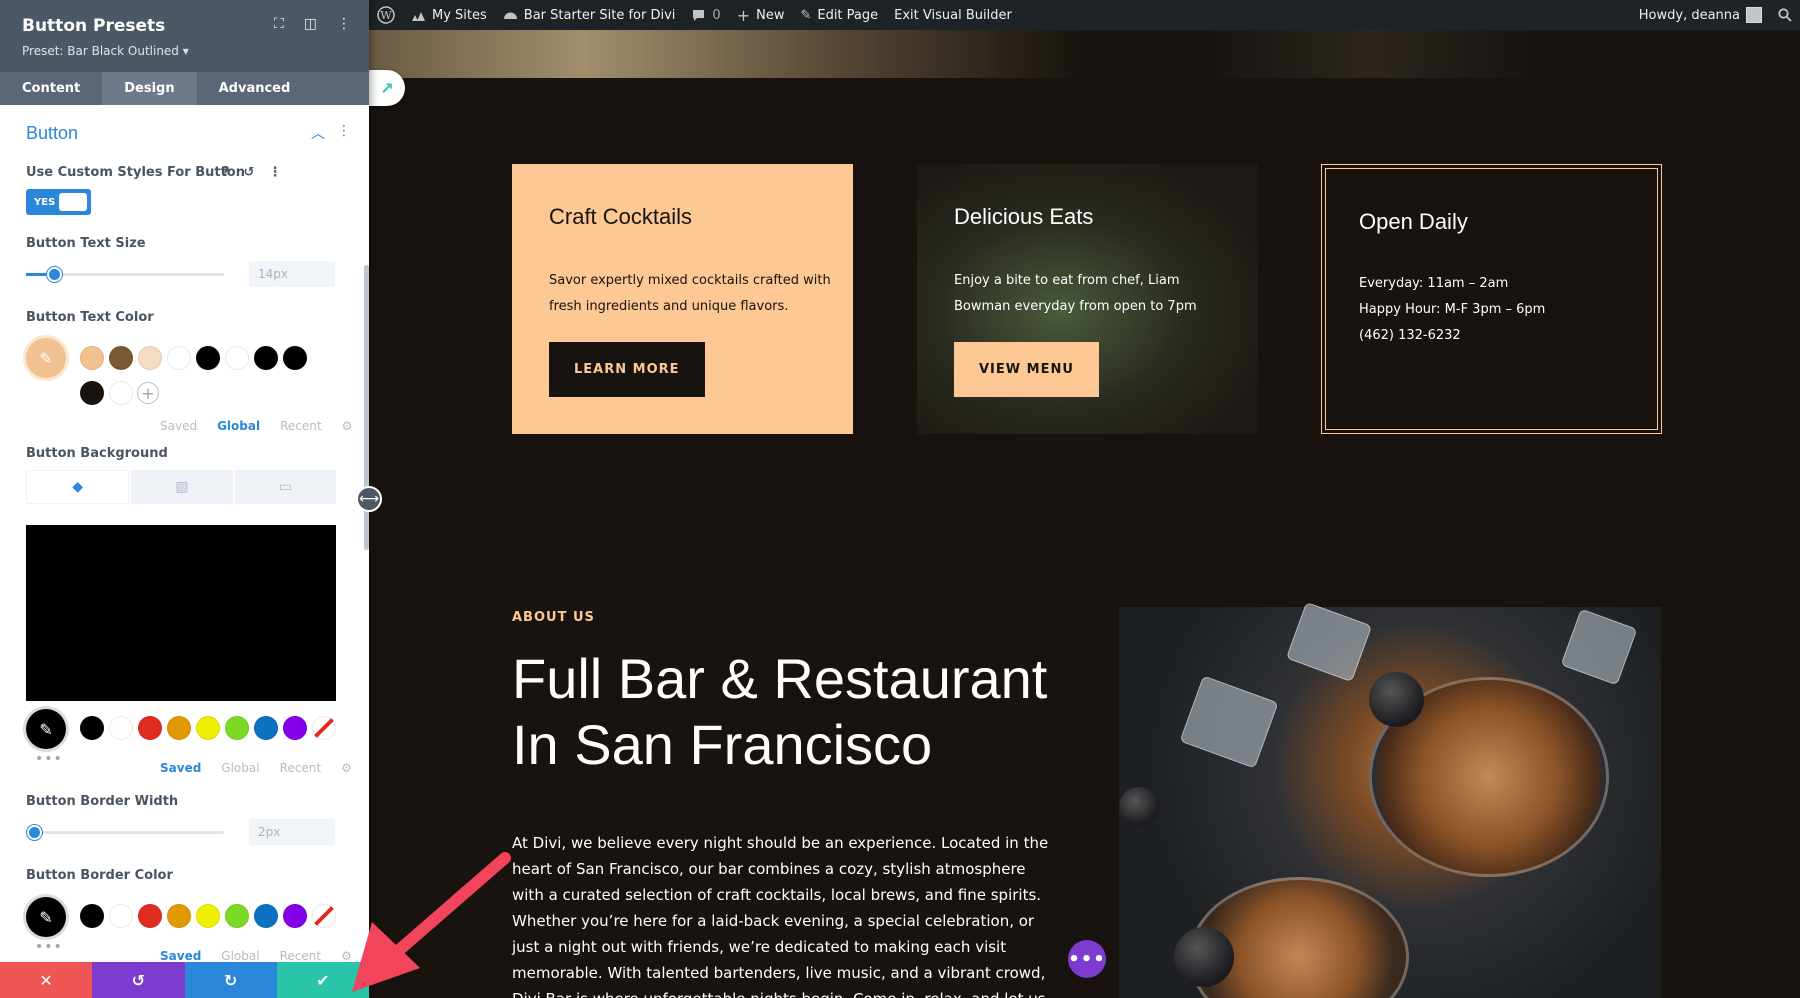 Image resolution: width=1800 pixels, height=998 pixels. What do you see at coordinates (344, 24) in the screenshot?
I see `more-options-icon: ⋮` at bounding box center [344, 24].